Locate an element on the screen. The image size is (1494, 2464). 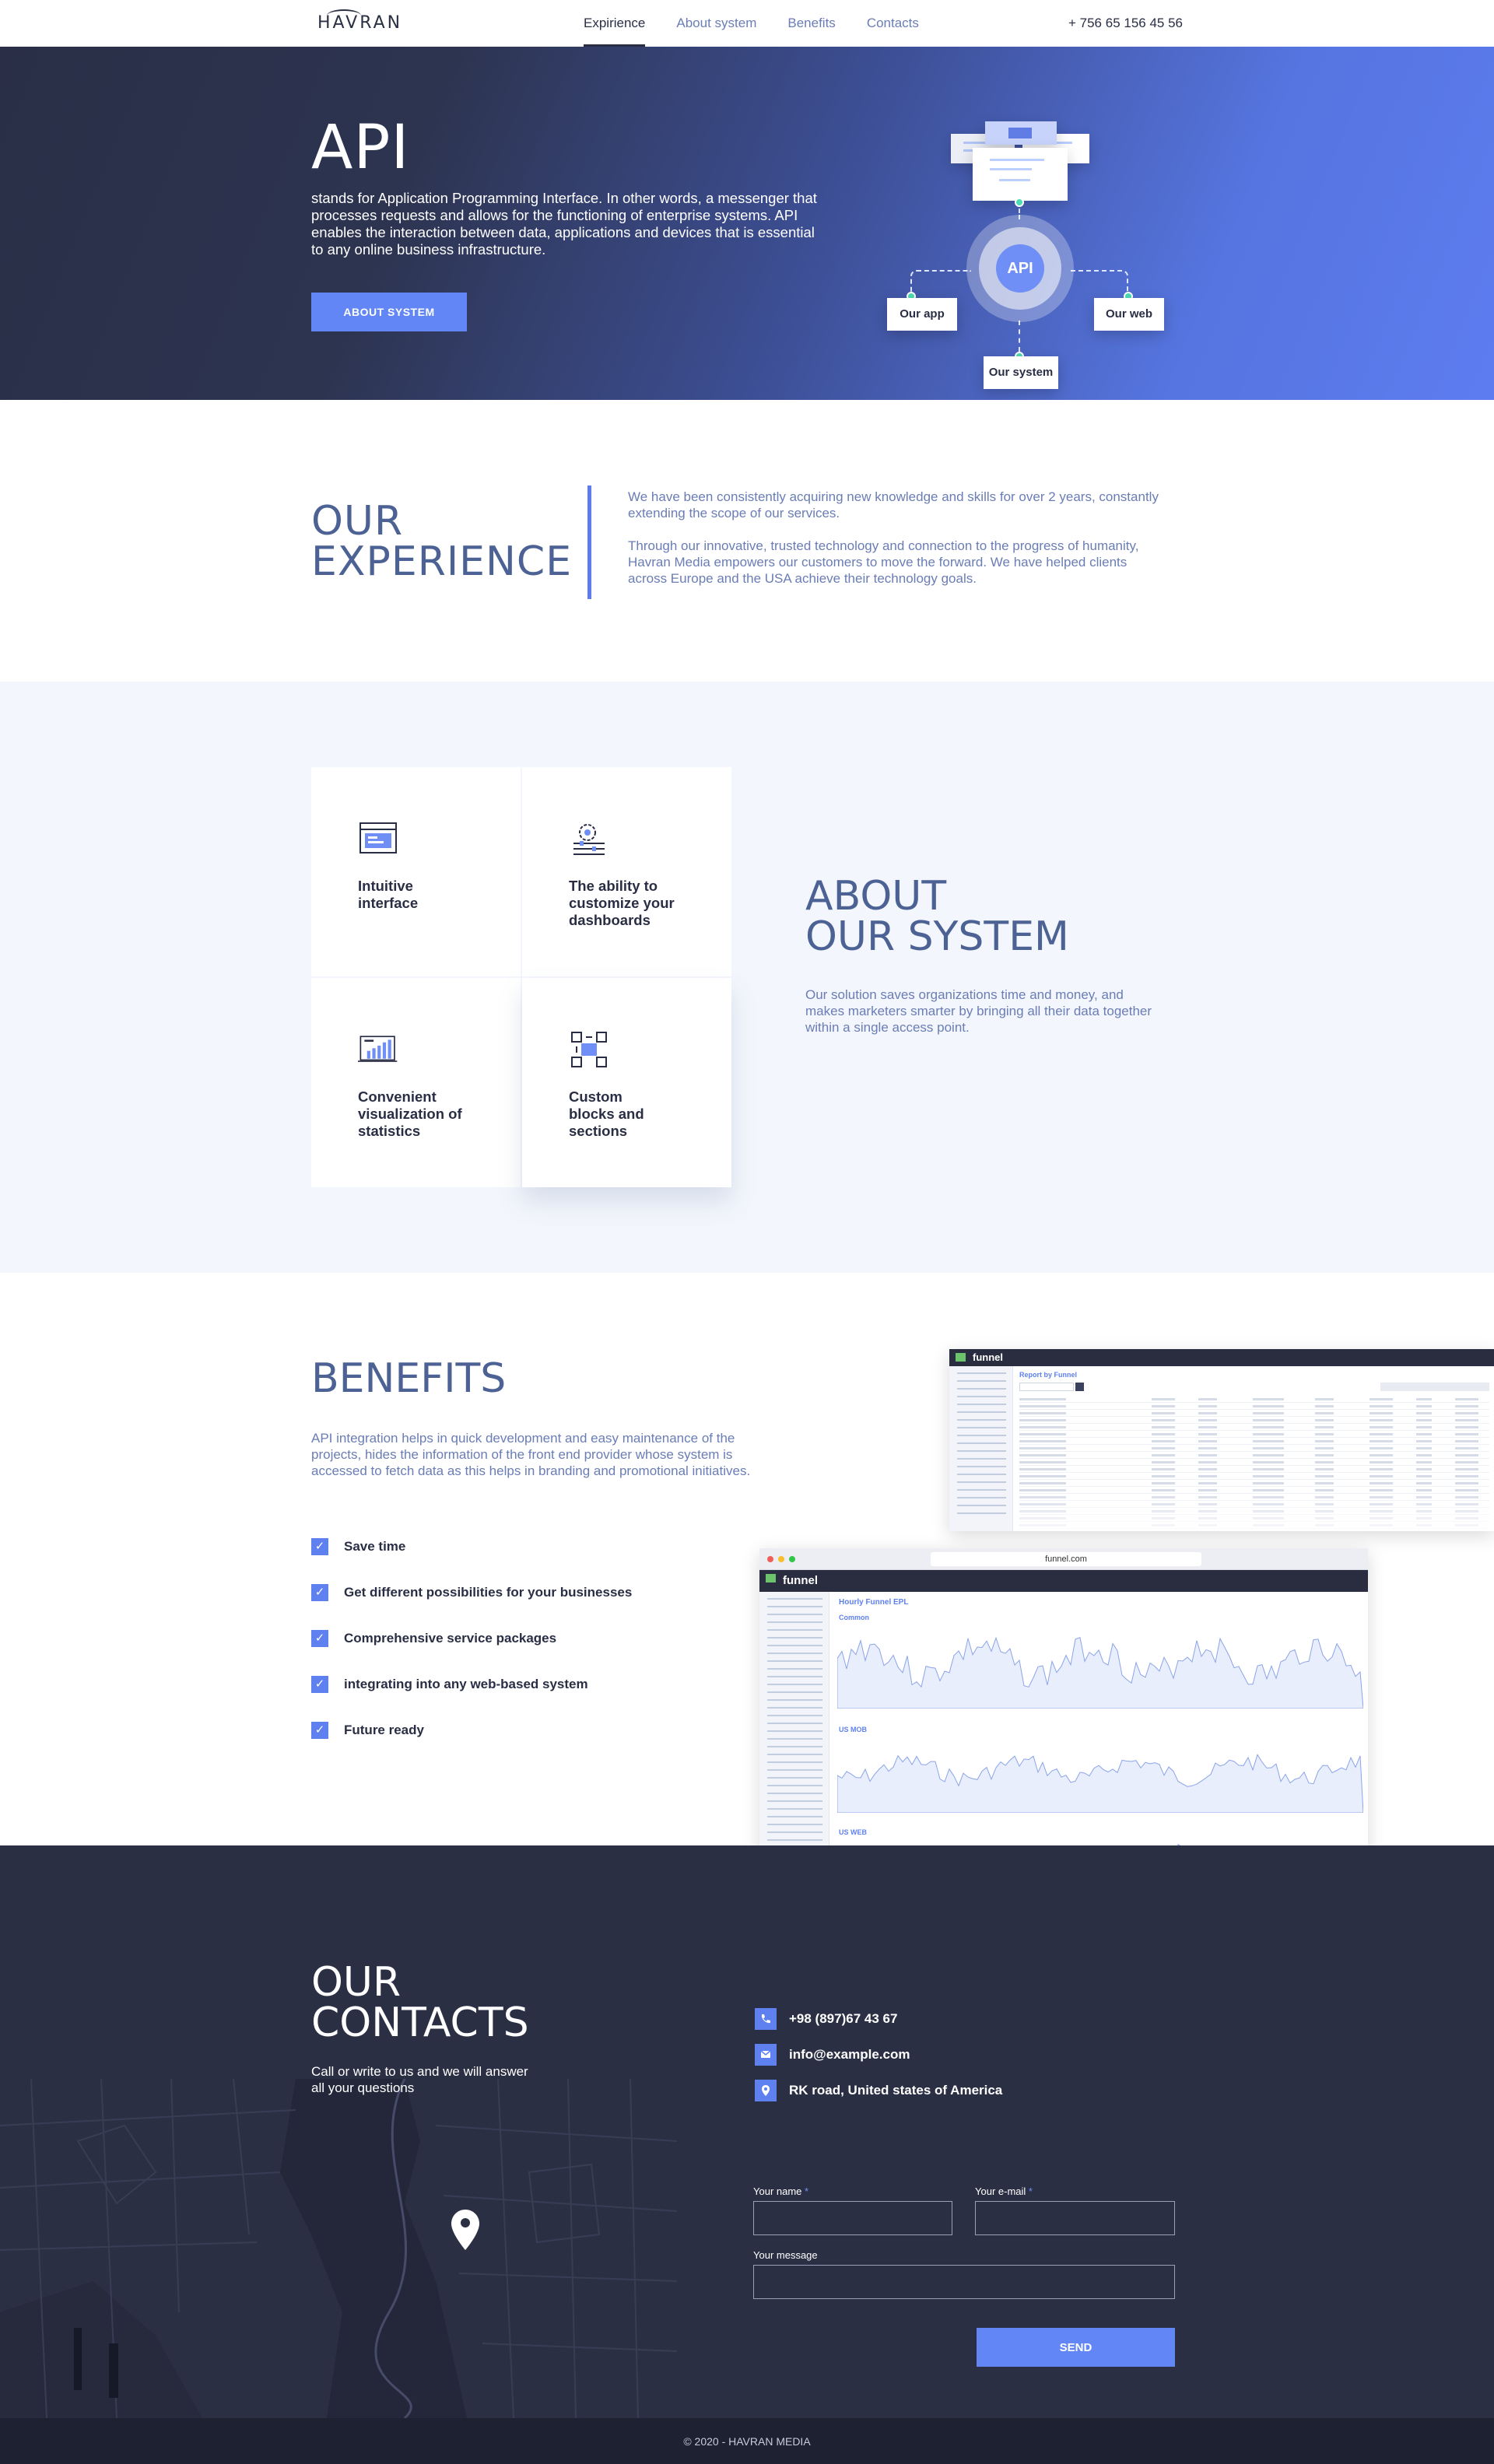
report-heading: Report by Funnel is located at coordinates (1048, 1375).